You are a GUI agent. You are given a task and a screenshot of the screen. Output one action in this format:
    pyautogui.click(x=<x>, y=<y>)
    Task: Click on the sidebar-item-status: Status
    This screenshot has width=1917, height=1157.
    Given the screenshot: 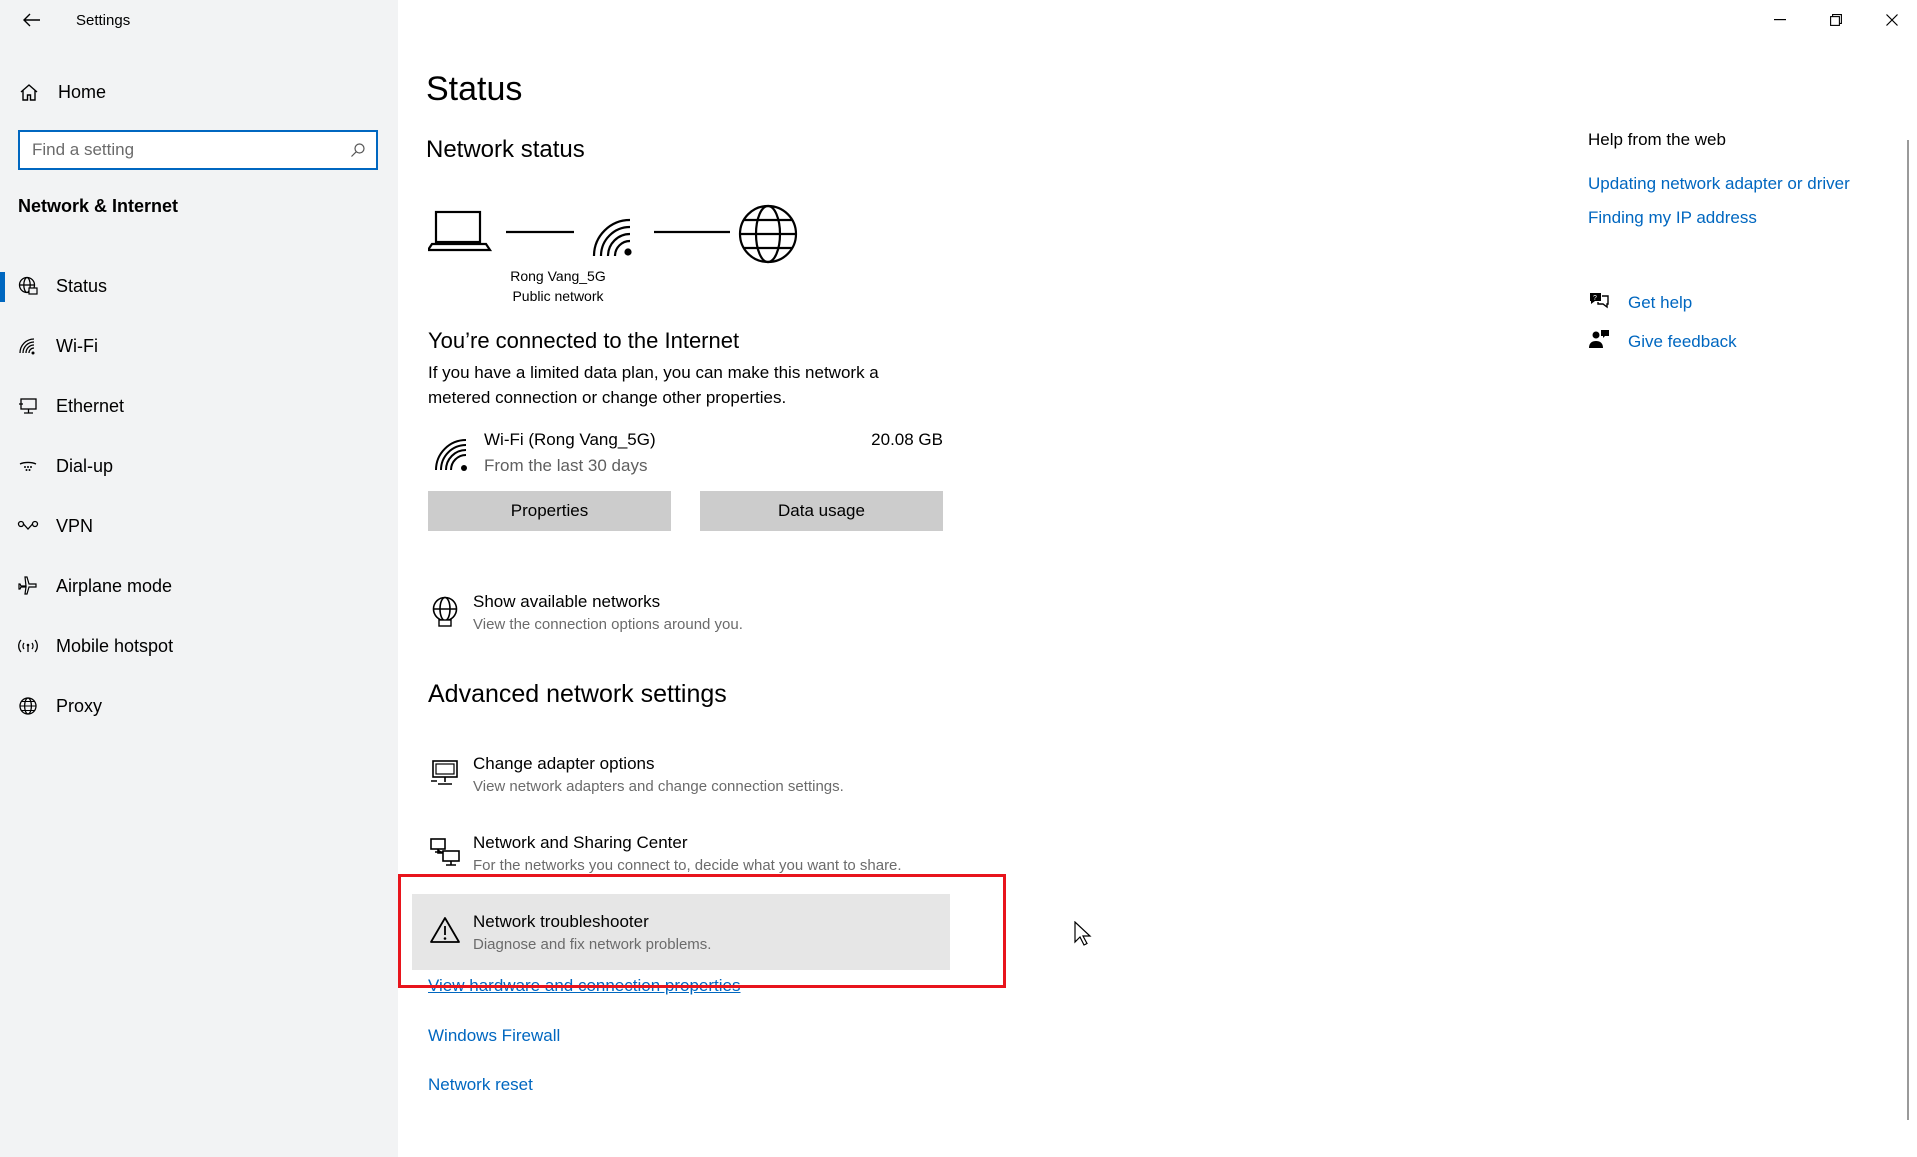 What is the action you would take?
    pyautogui.click(x=199, y=286)
    